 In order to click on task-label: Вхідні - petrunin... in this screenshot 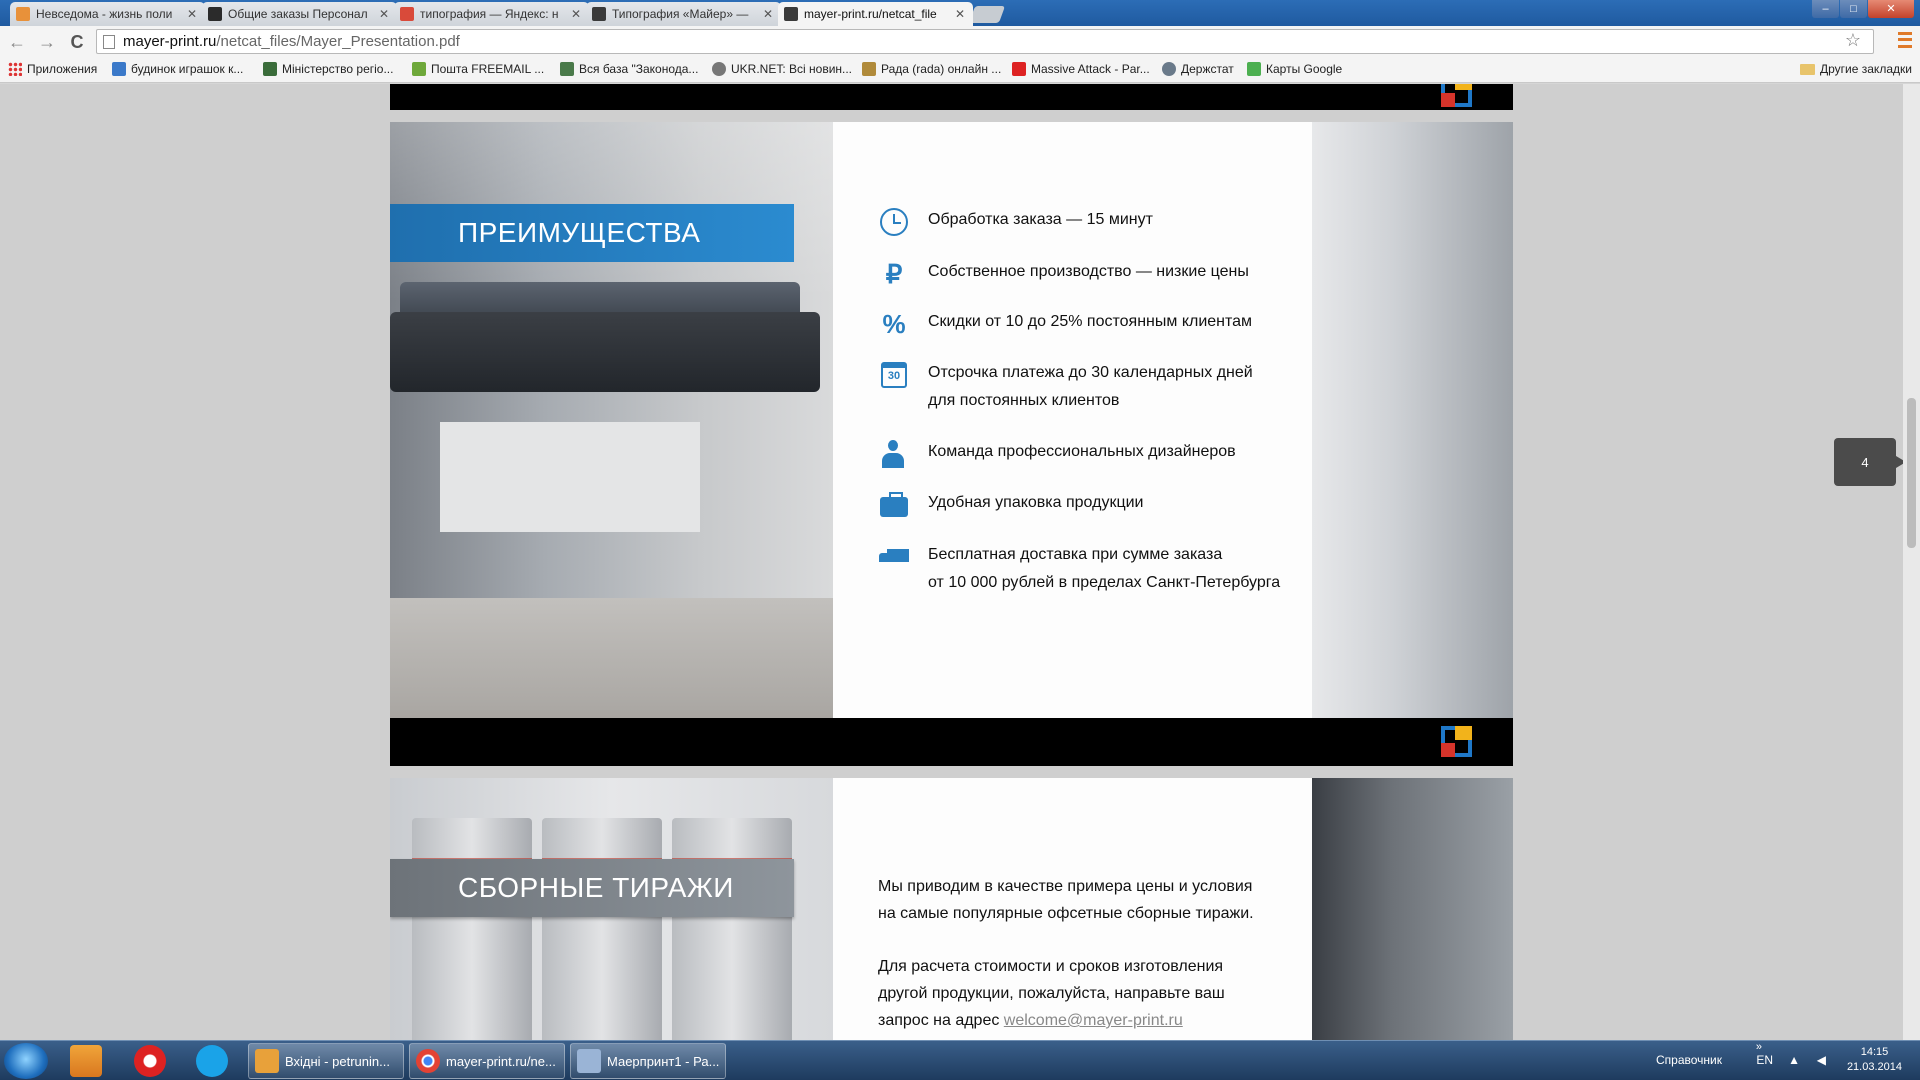, I will do `click(337, 1061)`.